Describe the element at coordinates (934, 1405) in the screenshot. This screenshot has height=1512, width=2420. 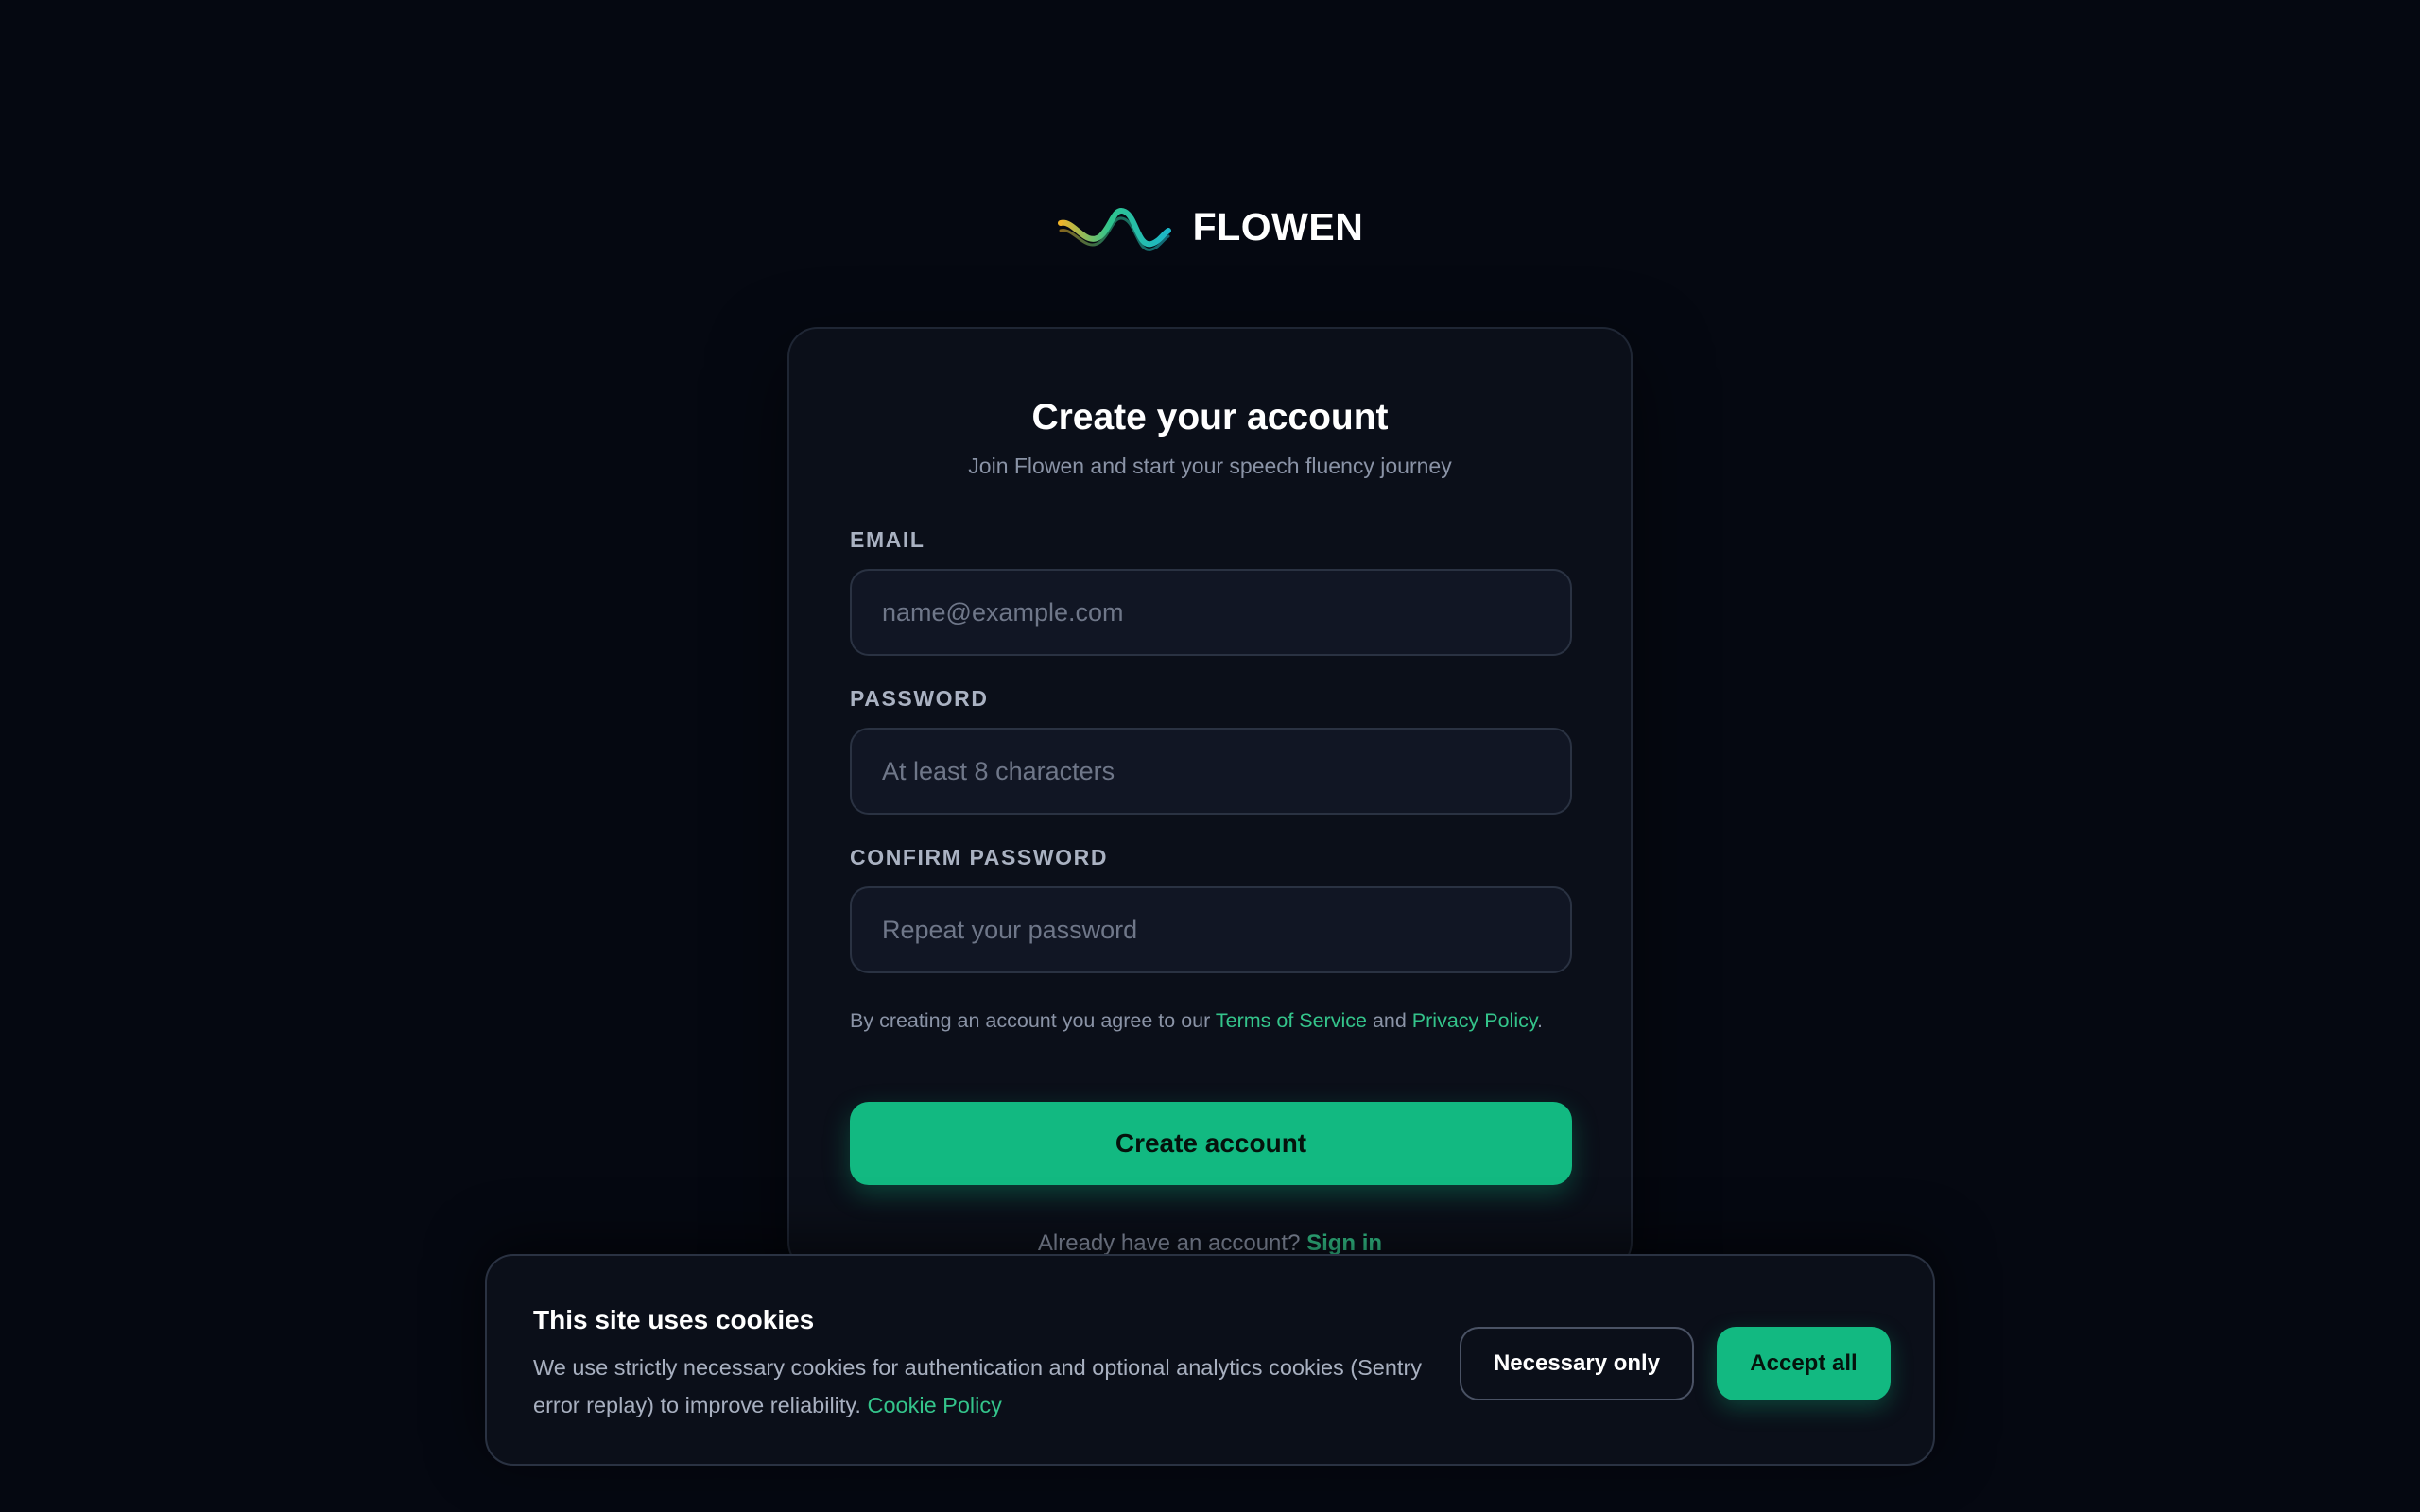
I see `cookie-policy-link: Cookie Policy` at that location.